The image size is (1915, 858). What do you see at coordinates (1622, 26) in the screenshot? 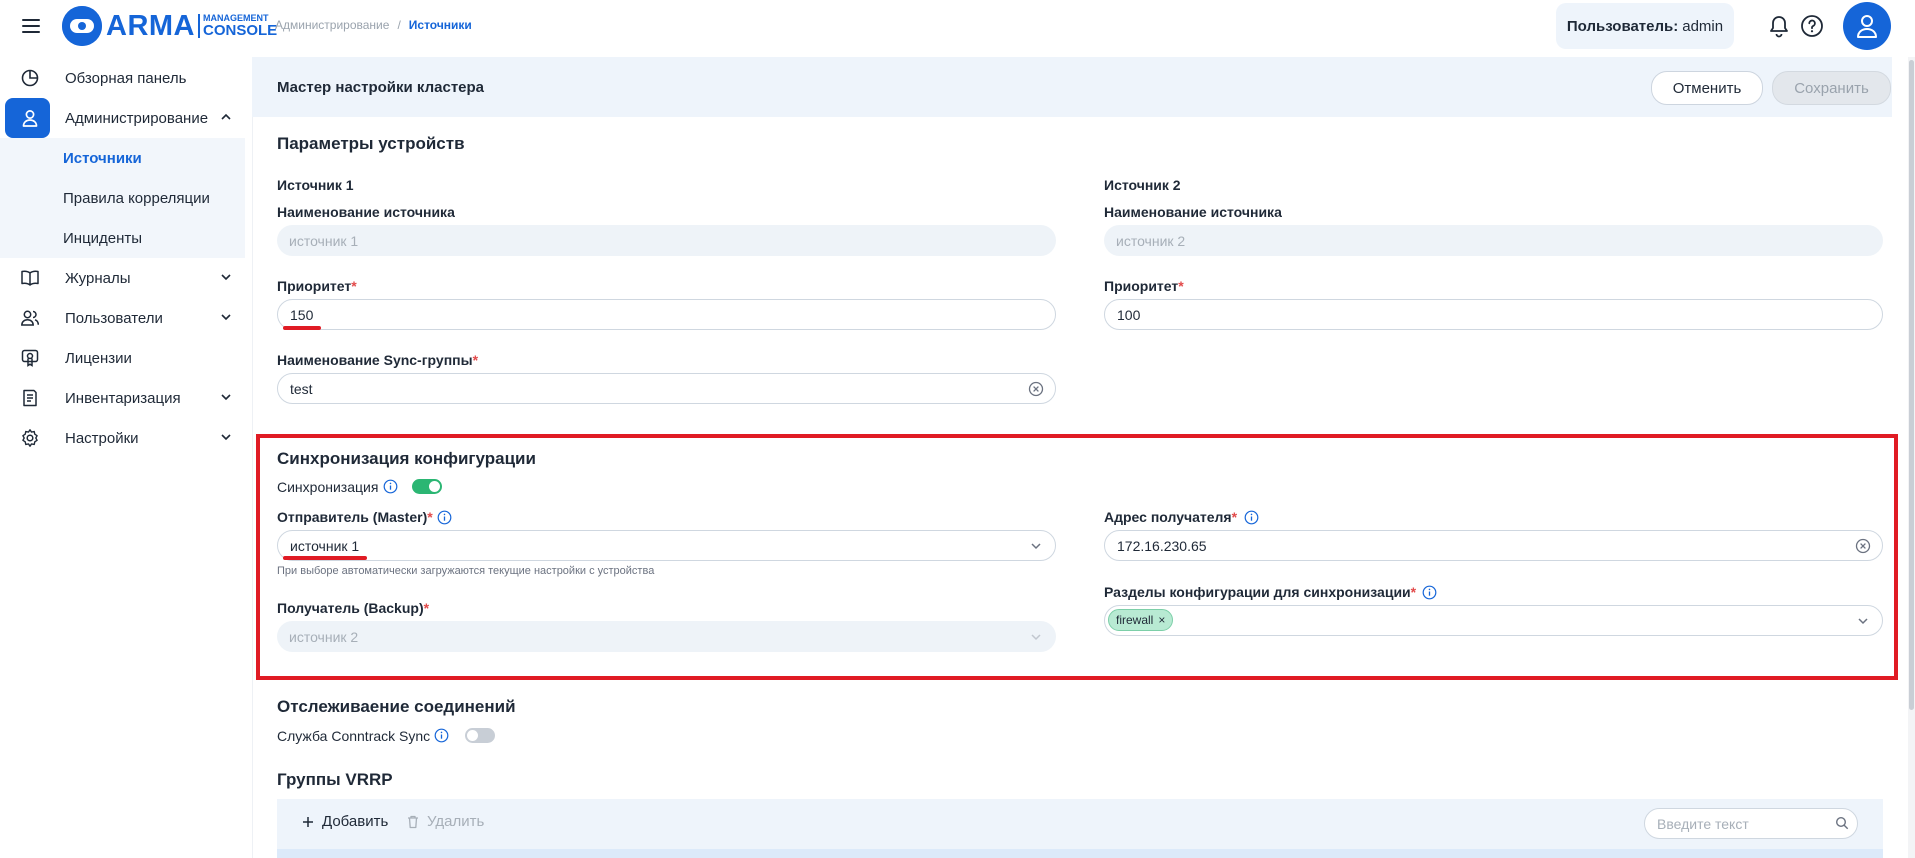
I see `user-label: Пользователь:` at bounding box center [1622, 26].